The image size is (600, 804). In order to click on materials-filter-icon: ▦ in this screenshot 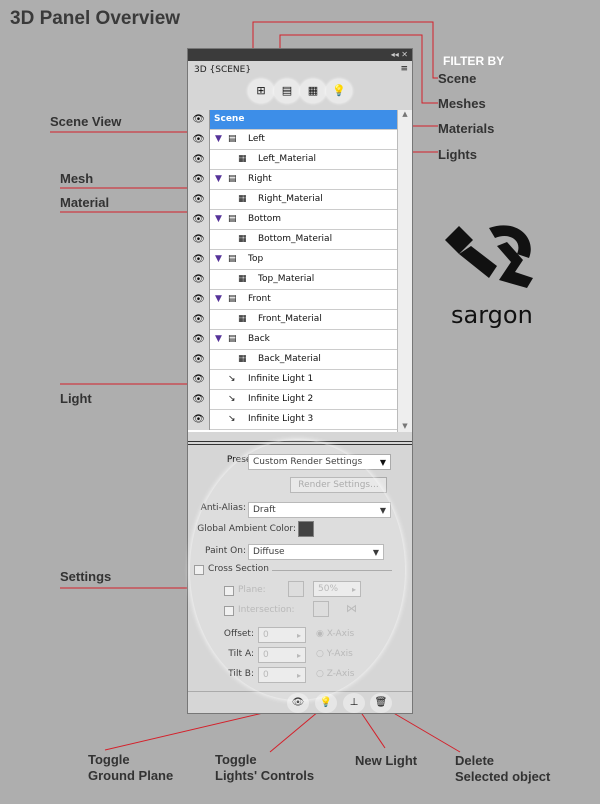, I will do `click(313, 91)`.